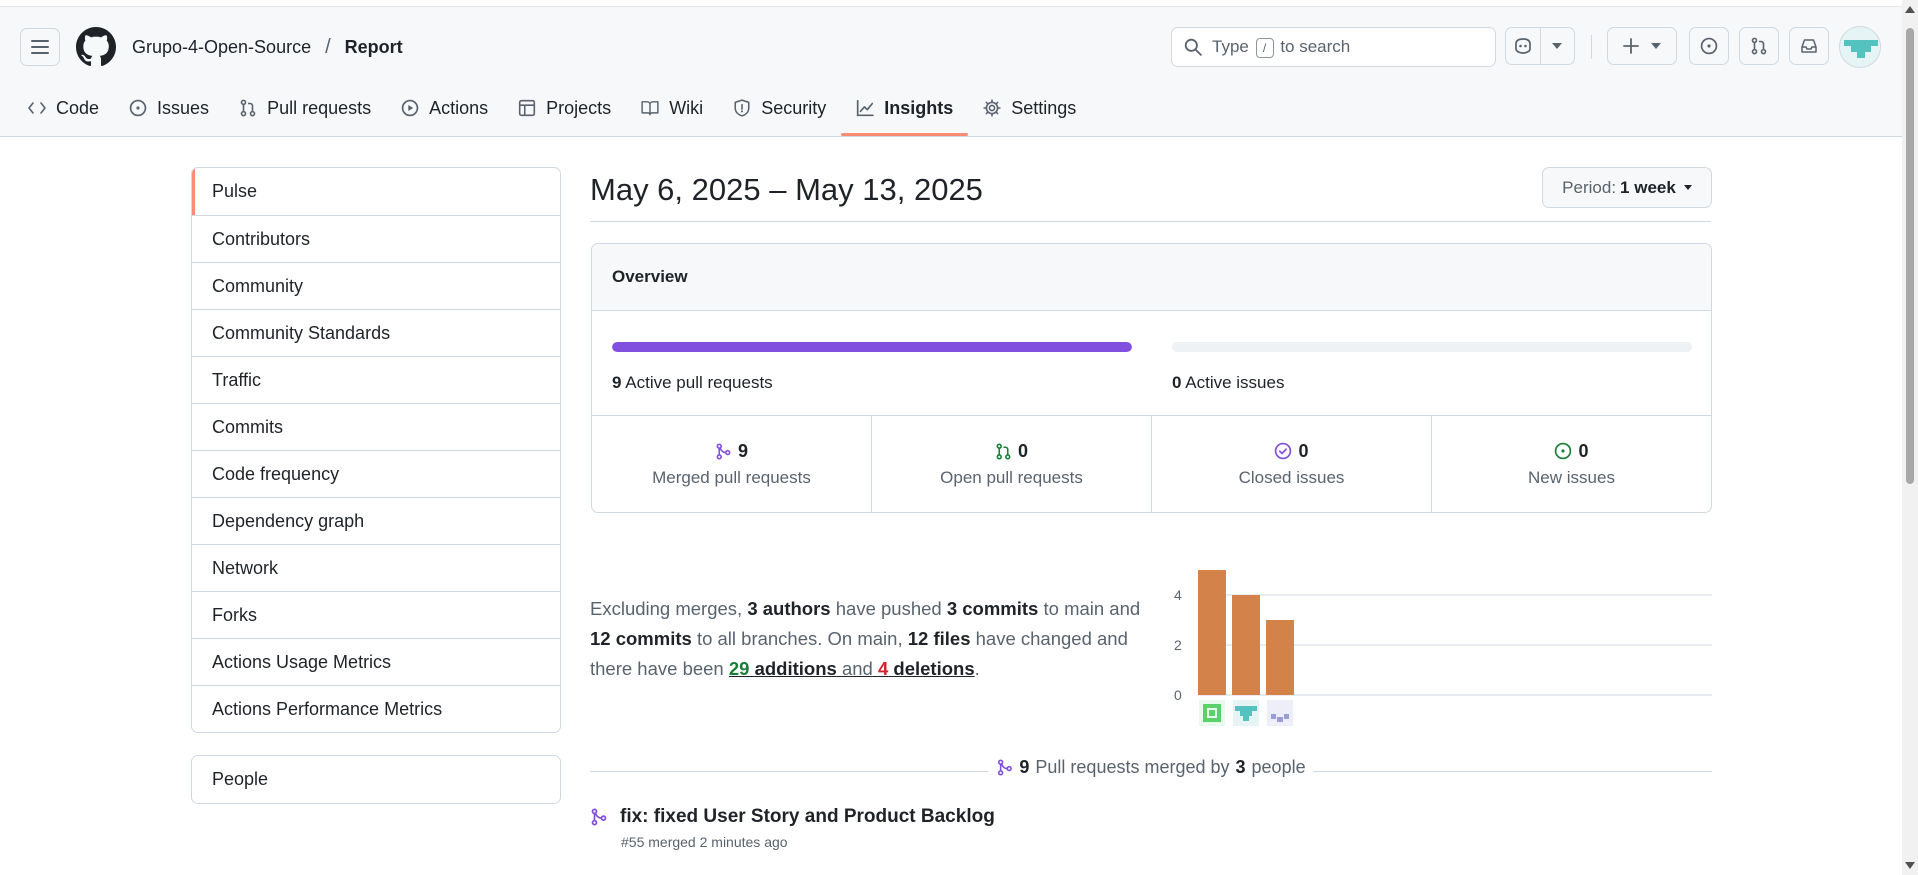 The height and width of the screenshot is (875, 1918). I want to click on open-menu-button, so click(40, 47).